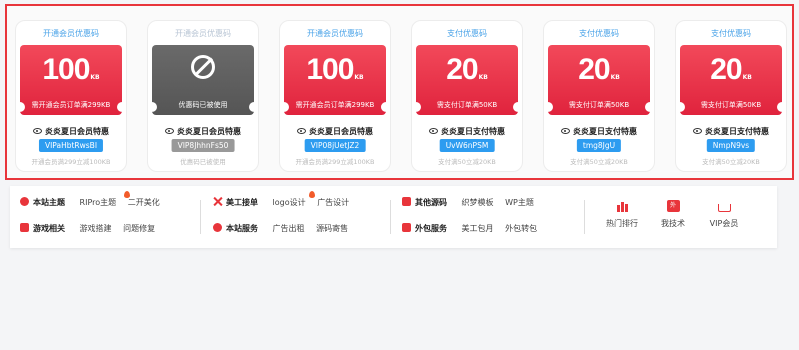 The height and width of the screenshot is (350, 799). What do you see at coordinates (289, 228) in the screenshot?
I see `nav-link: 广告出租` at bounding box center [289, 228].